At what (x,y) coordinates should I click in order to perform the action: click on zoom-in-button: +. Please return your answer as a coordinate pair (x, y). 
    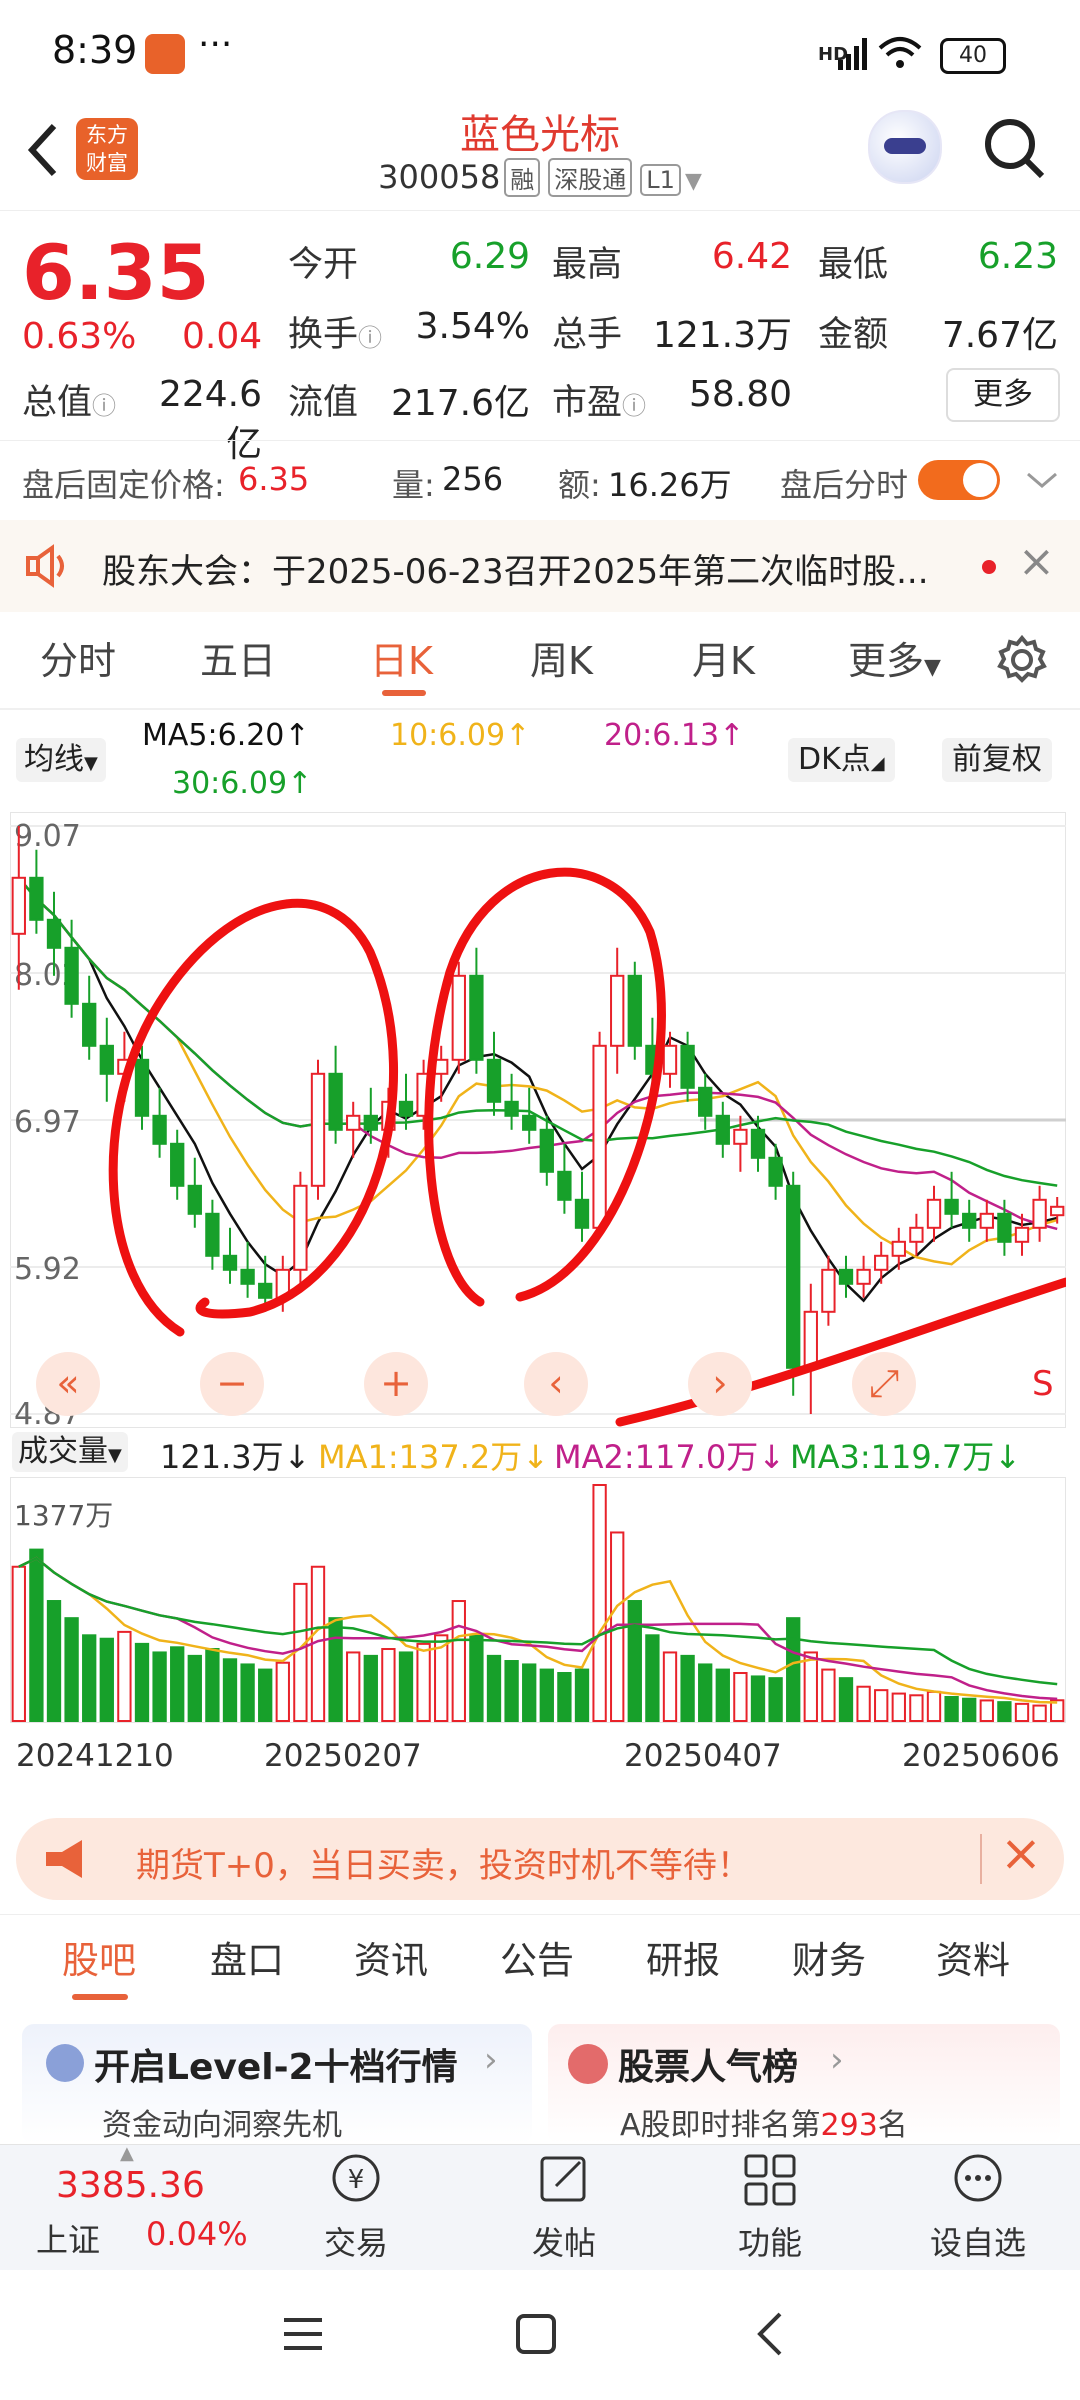
    Looking at the image, I should click on (396, 1384).